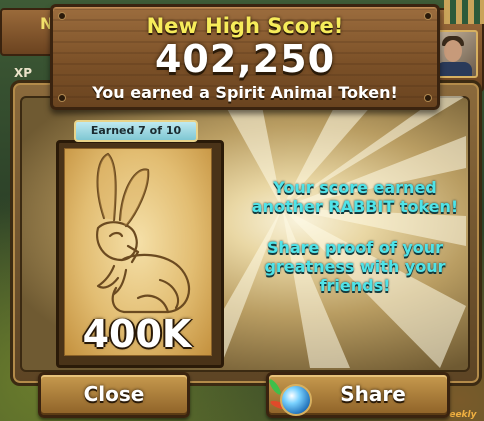  I want to click on reward-subtitle: You earned a Spirit Animal Token!, so click(245, 92).